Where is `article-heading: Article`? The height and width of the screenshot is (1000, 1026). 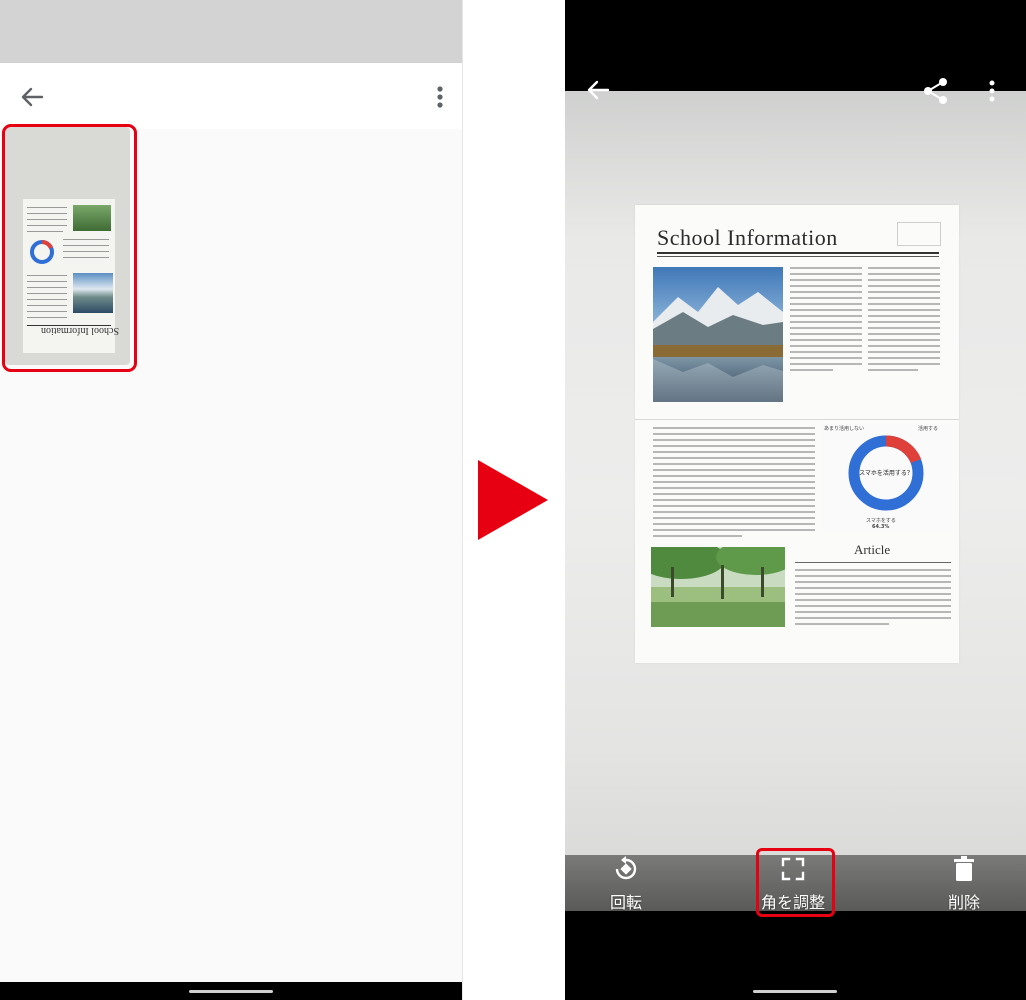
article-heading: Article is located at coordinates (872, 549).